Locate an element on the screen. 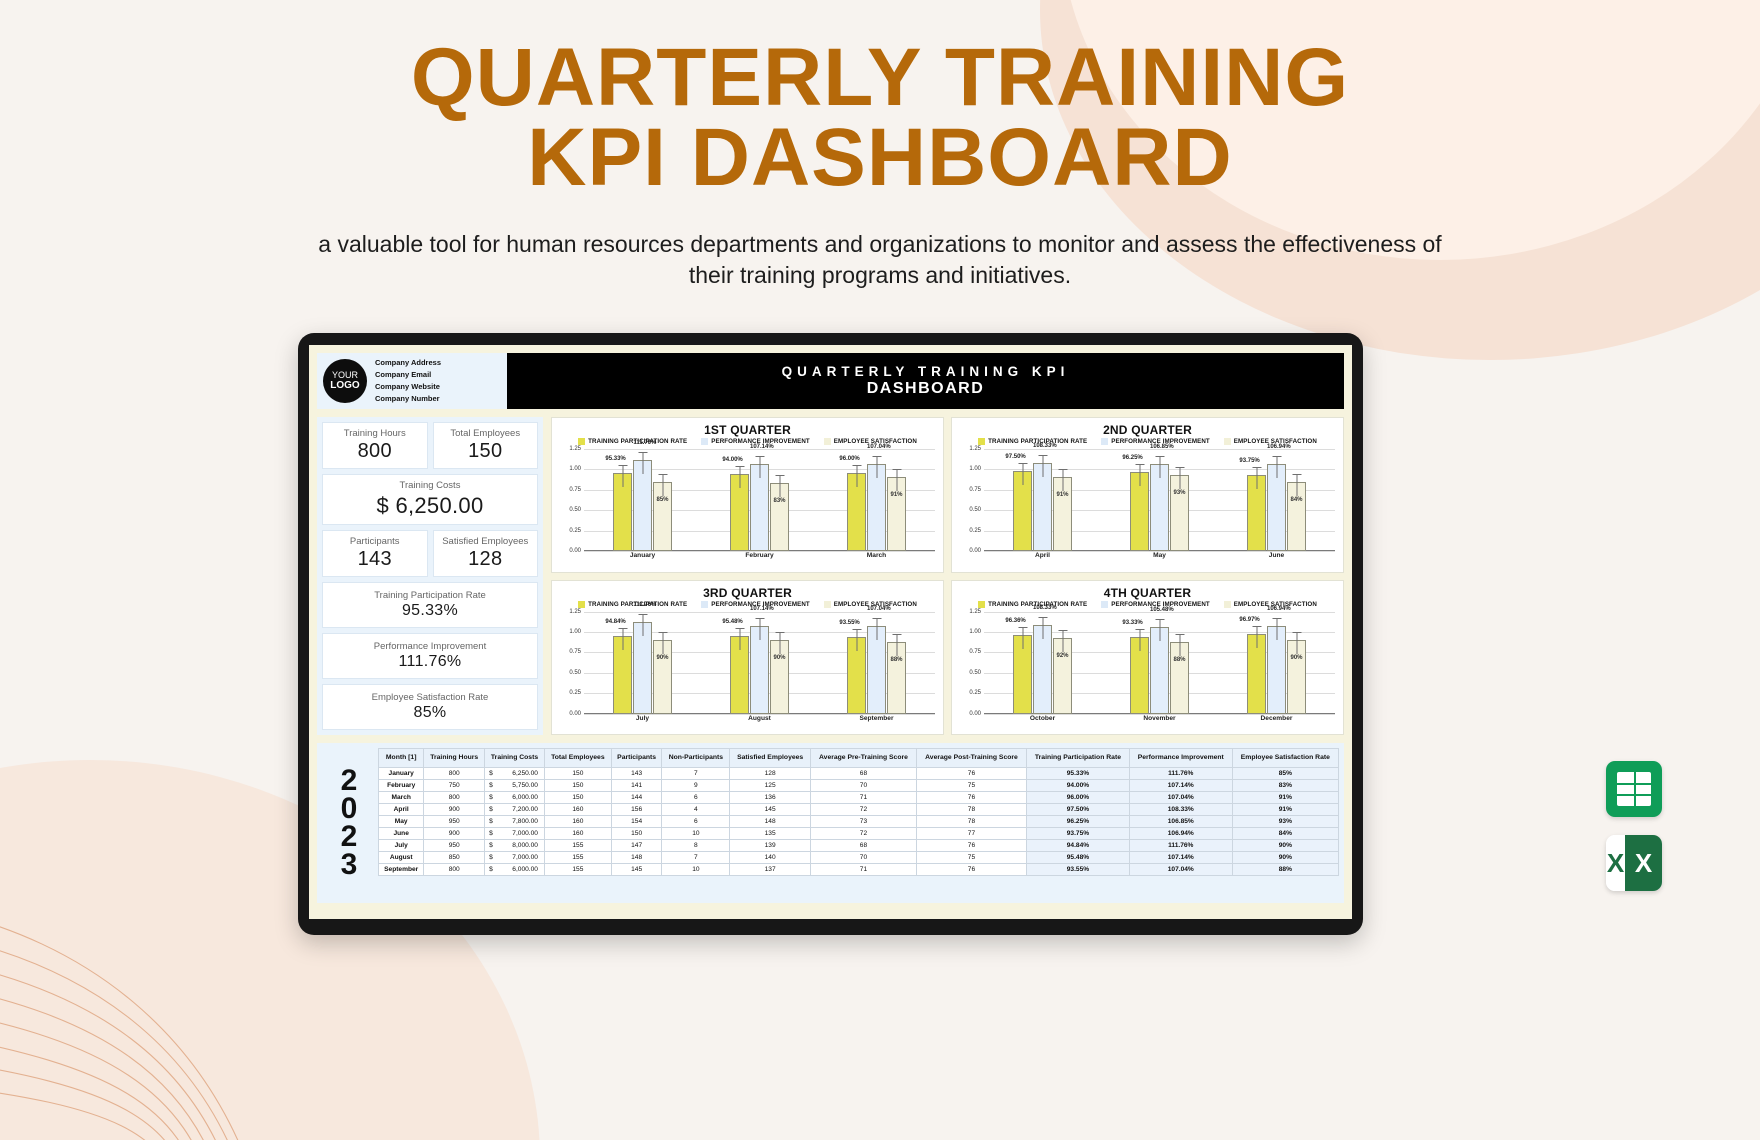 The image size is (1760, 1140). bar-value-label: 90% is located at coordinates (1296, 658).